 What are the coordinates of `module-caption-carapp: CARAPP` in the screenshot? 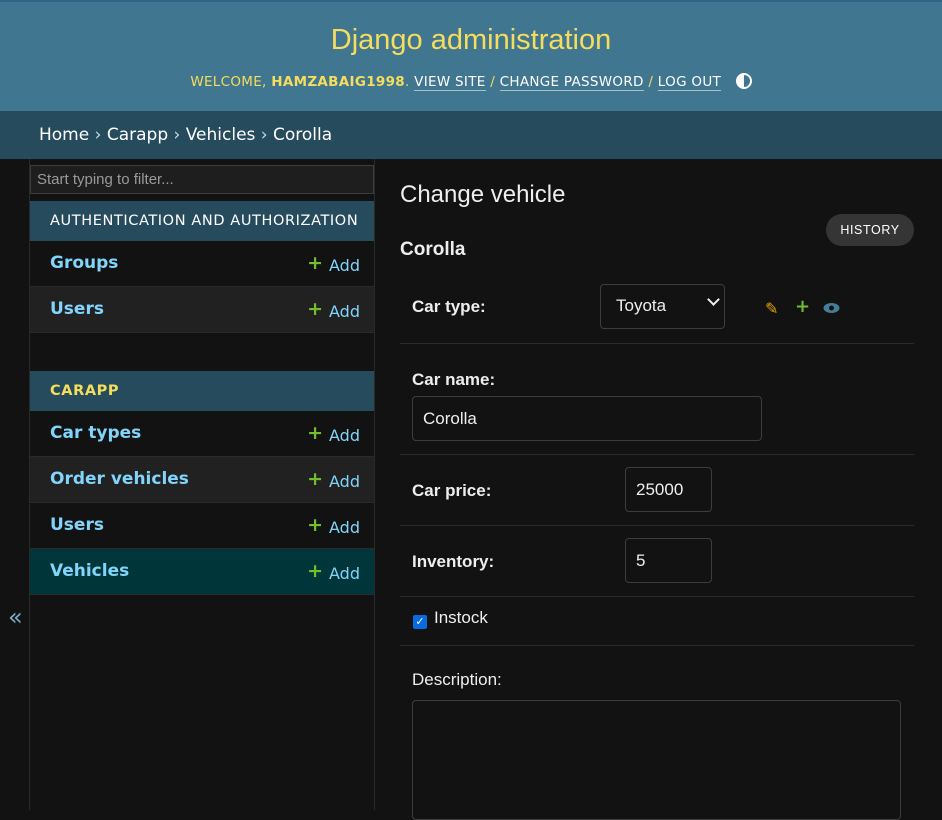 It's located at (202, 391).